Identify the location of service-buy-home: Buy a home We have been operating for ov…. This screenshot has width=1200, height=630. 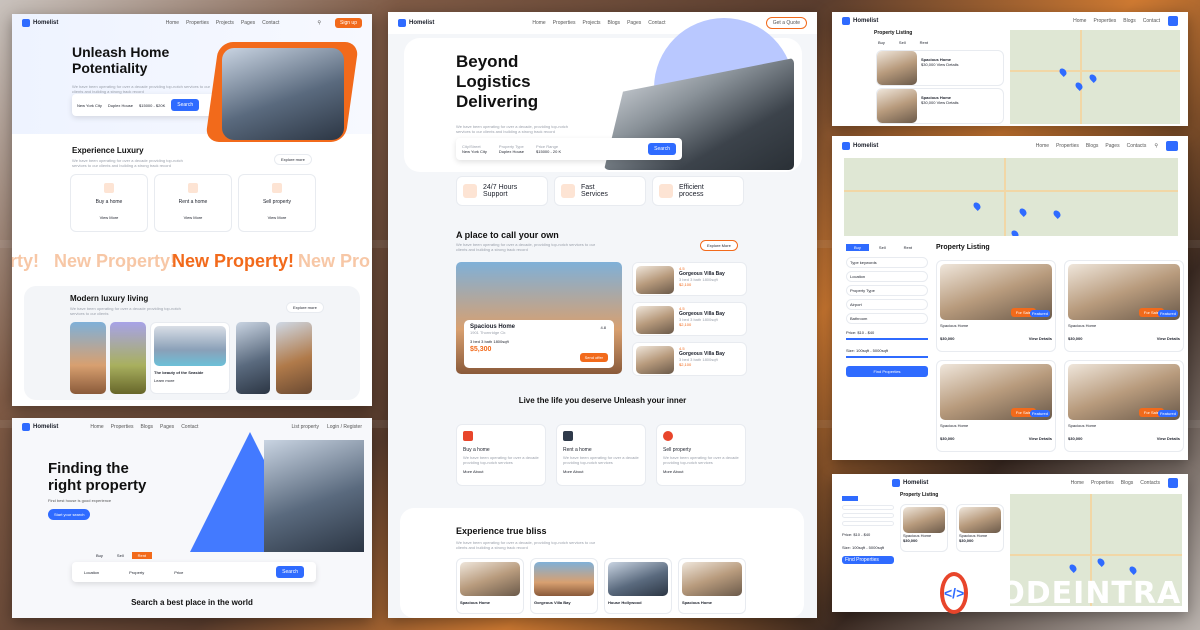
(501, 455).